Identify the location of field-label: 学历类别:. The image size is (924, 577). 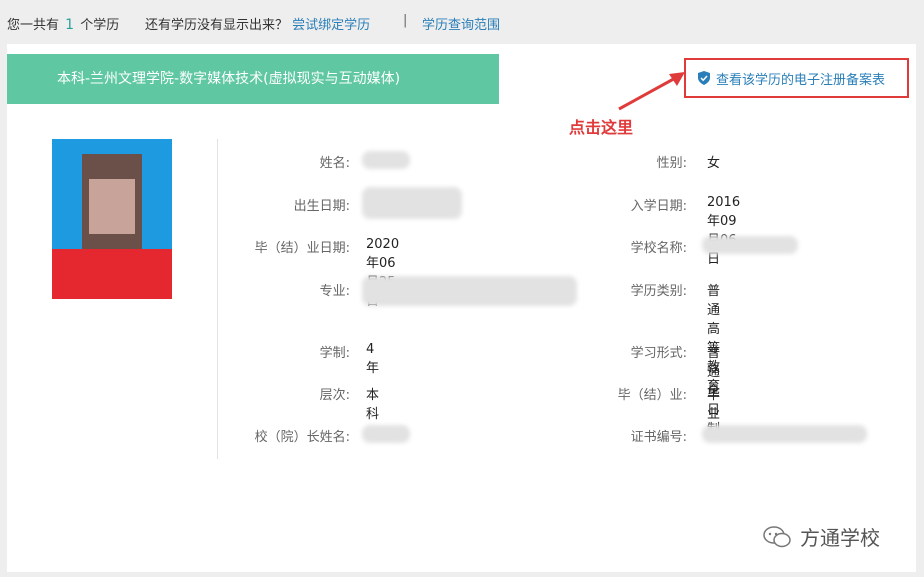
(658, 291).